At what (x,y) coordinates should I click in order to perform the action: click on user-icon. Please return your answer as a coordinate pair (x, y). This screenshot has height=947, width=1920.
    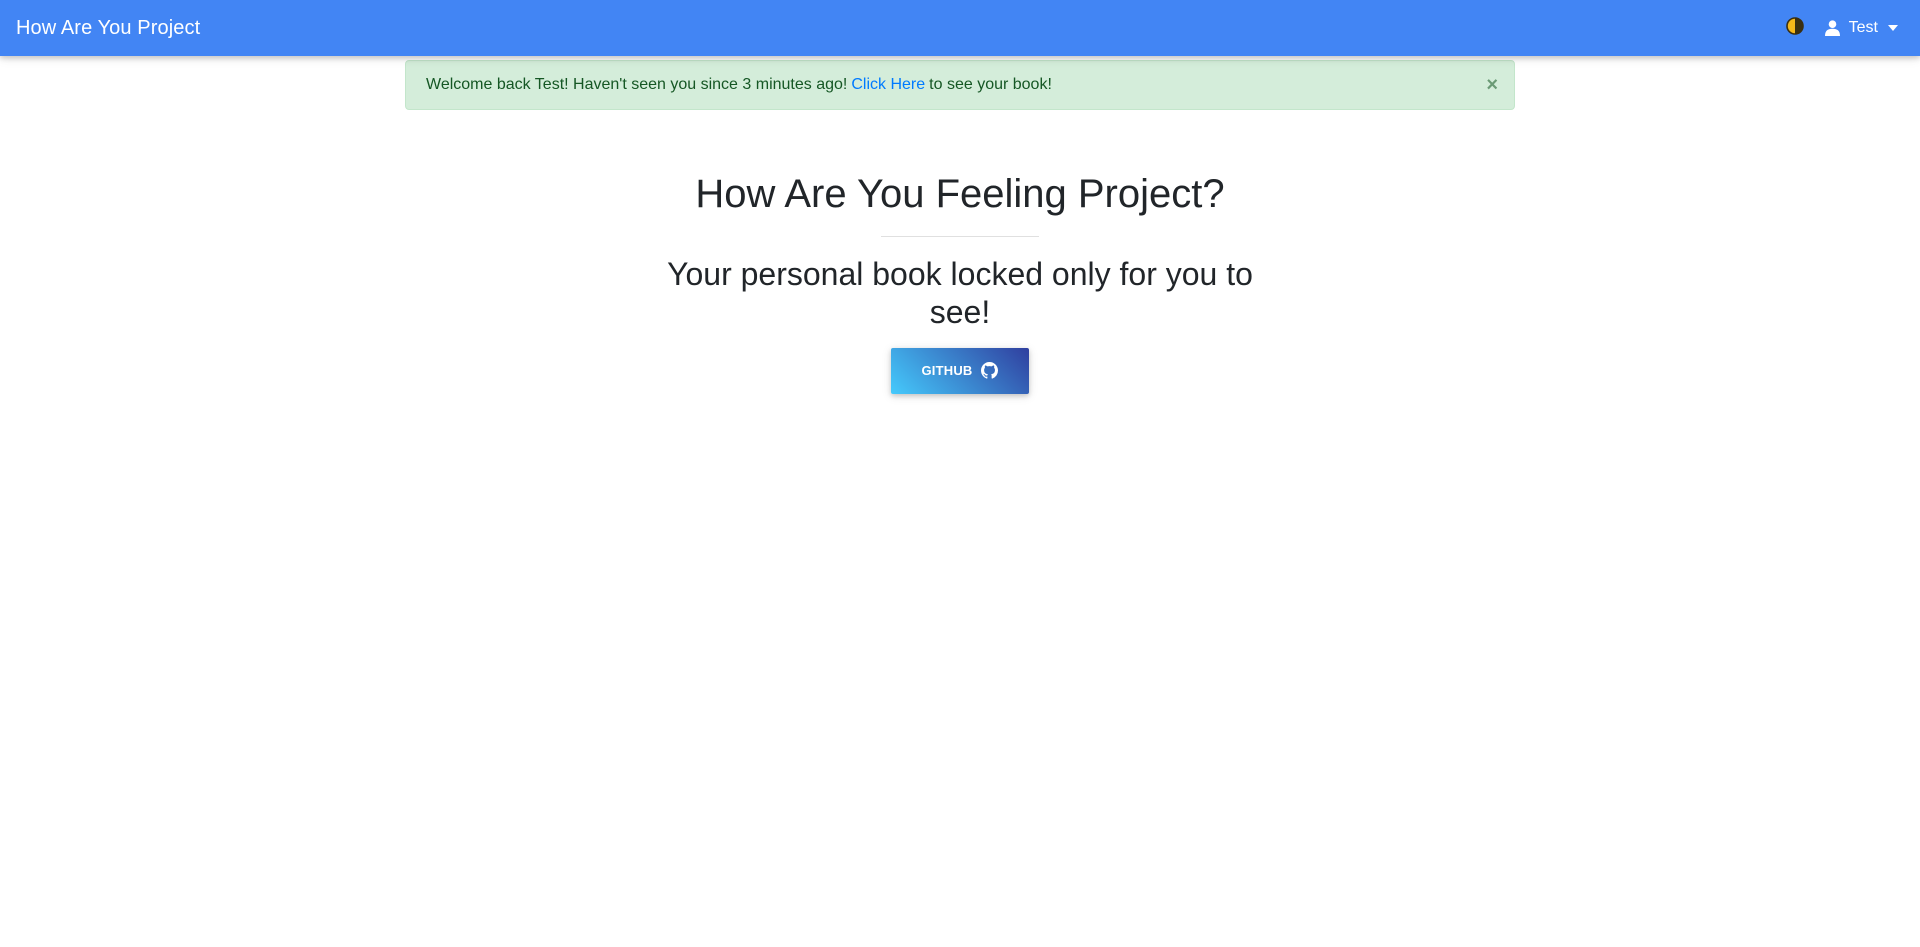
    Looking at the image, I should click on (1832, 28).